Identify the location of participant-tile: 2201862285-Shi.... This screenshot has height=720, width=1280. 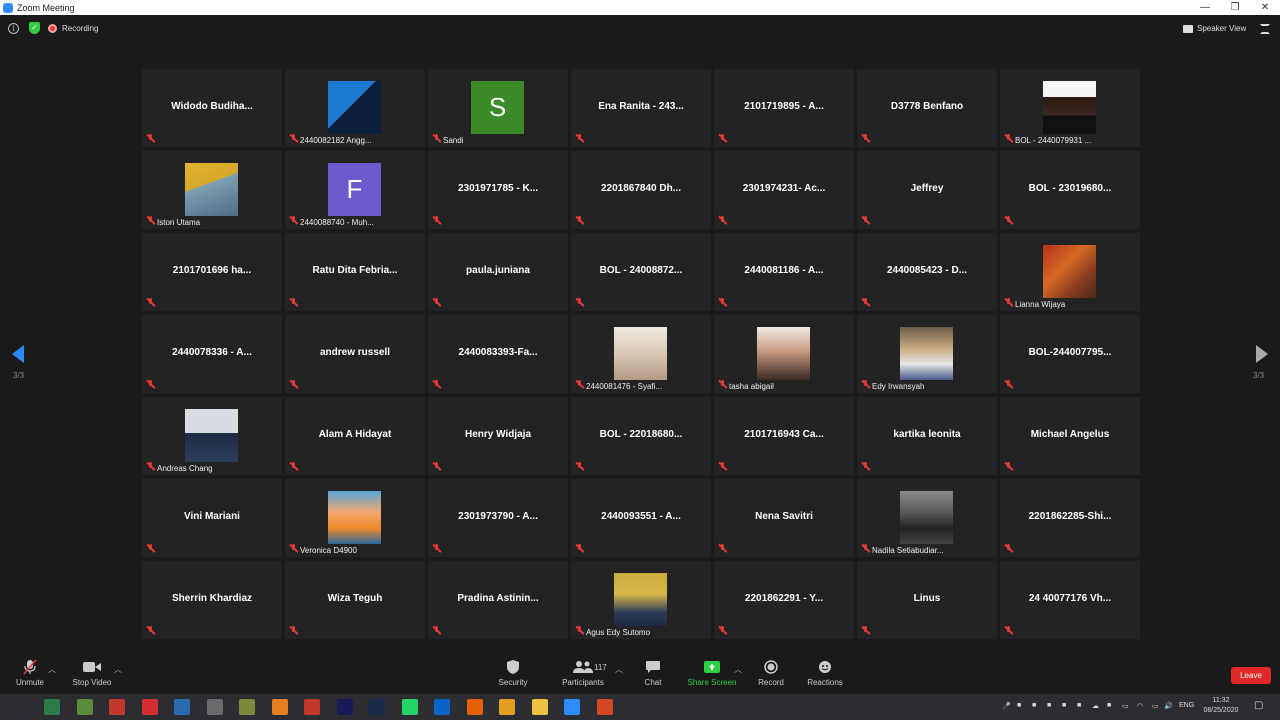
(1070, 518).